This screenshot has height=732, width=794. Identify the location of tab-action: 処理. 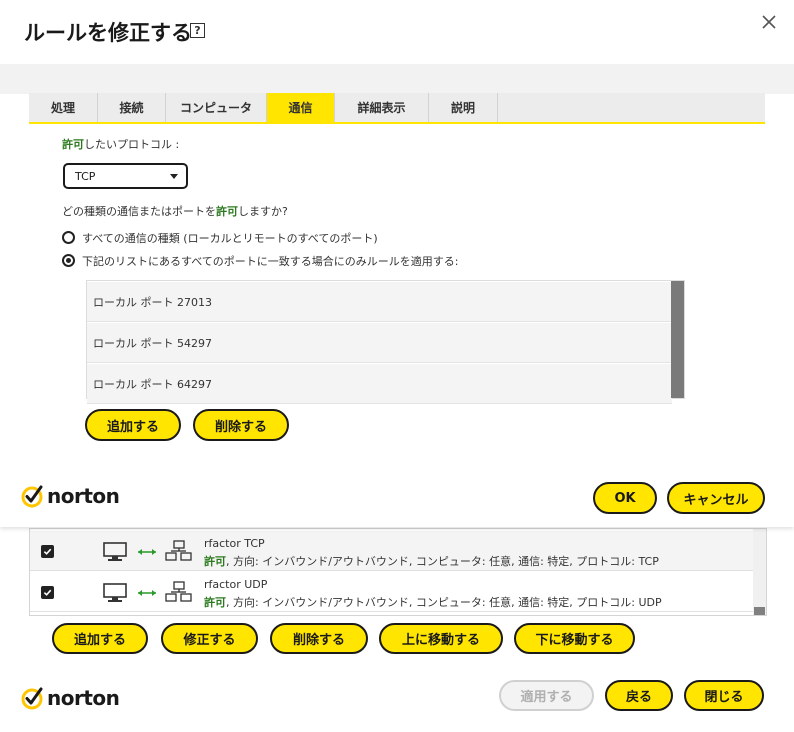
(63, 107).